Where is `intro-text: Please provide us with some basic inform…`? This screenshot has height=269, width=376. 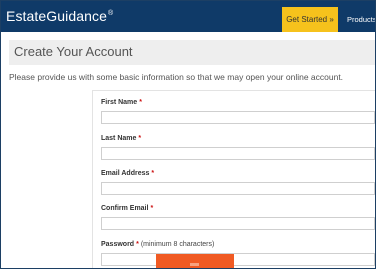 intro-text: Please provide us with some basic inform… is located at coordinates (176, 77).